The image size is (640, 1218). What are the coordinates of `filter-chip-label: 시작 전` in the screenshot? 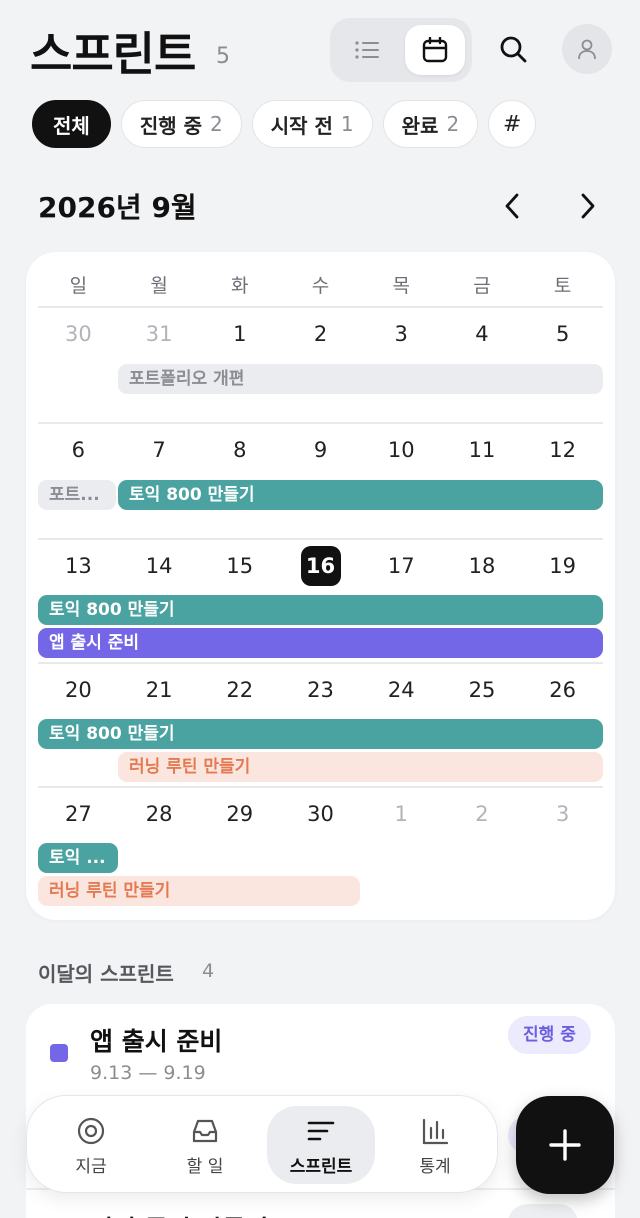 It's located at (301, 125).